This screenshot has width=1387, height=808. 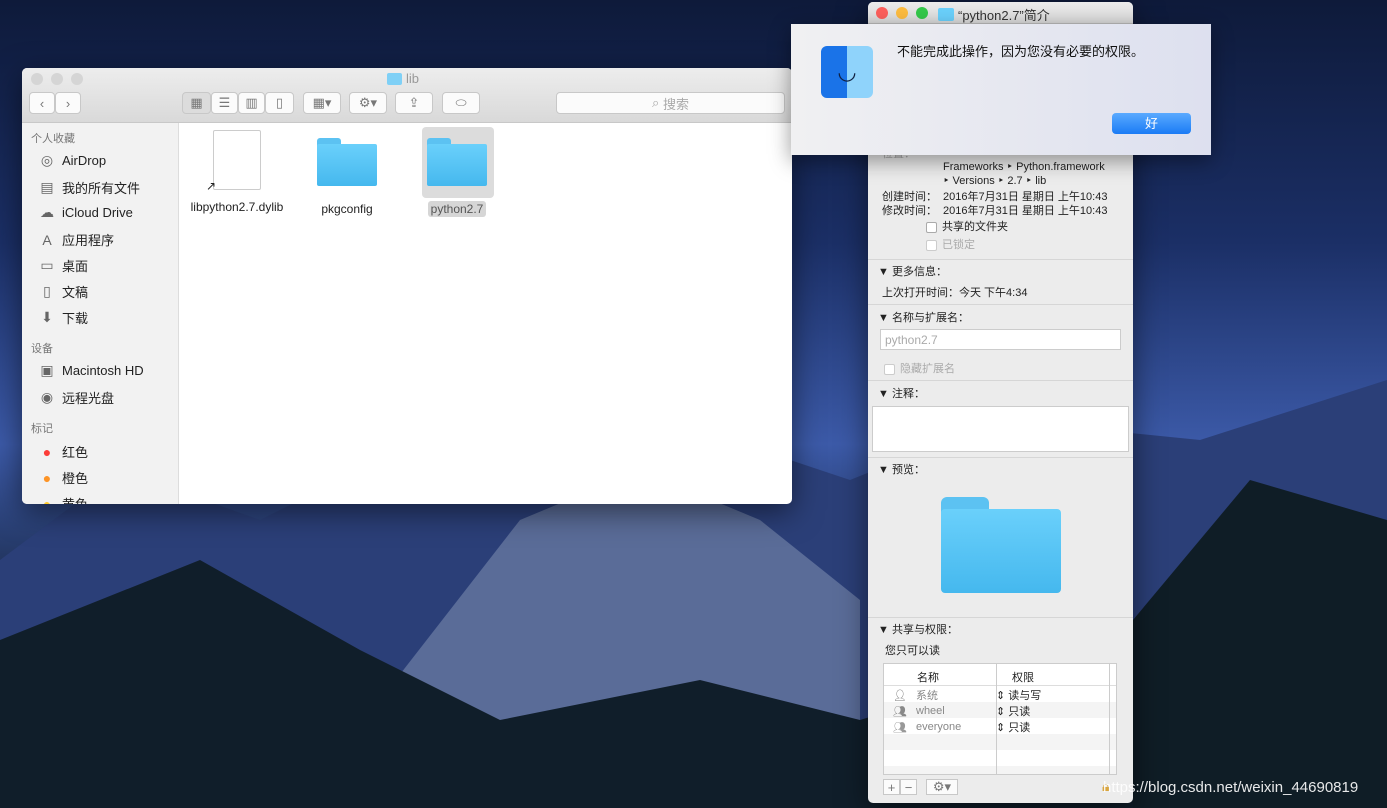 I want to click on column-header-name: 名称, so click(x=928, y=677).